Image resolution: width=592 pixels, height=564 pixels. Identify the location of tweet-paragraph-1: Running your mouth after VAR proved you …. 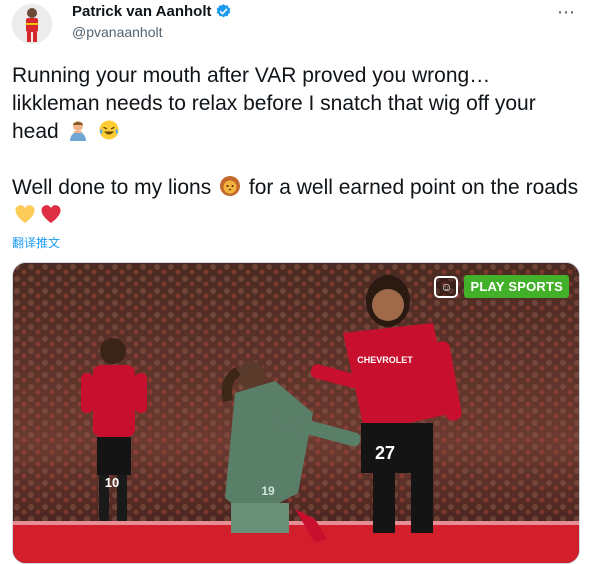
(297, 104).